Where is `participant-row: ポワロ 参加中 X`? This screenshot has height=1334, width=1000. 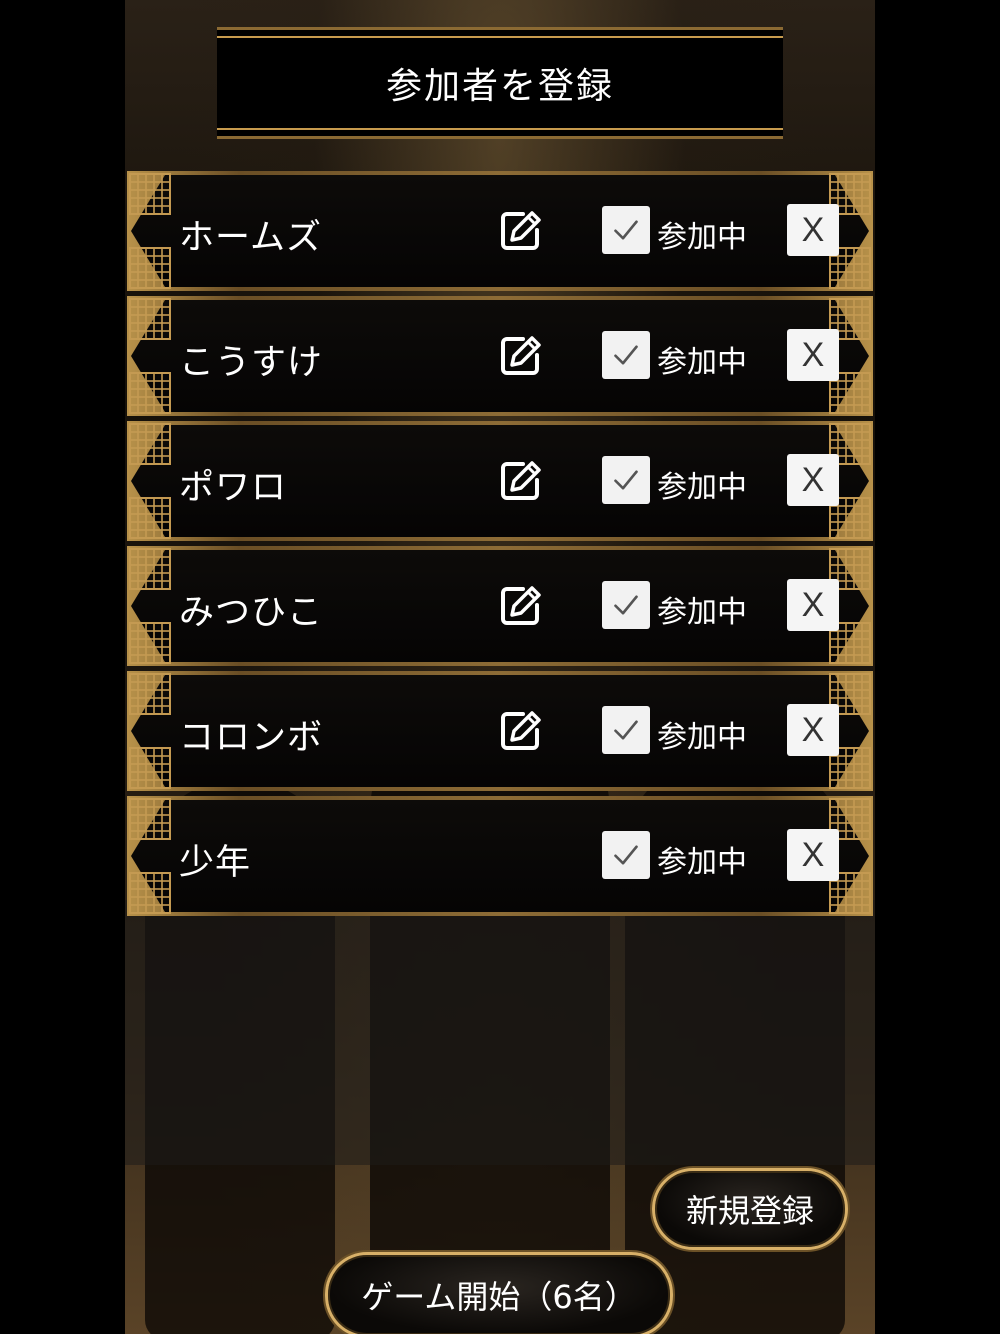 participant-row: ポワロ 参加中 X is located at coordinates (500, 481).